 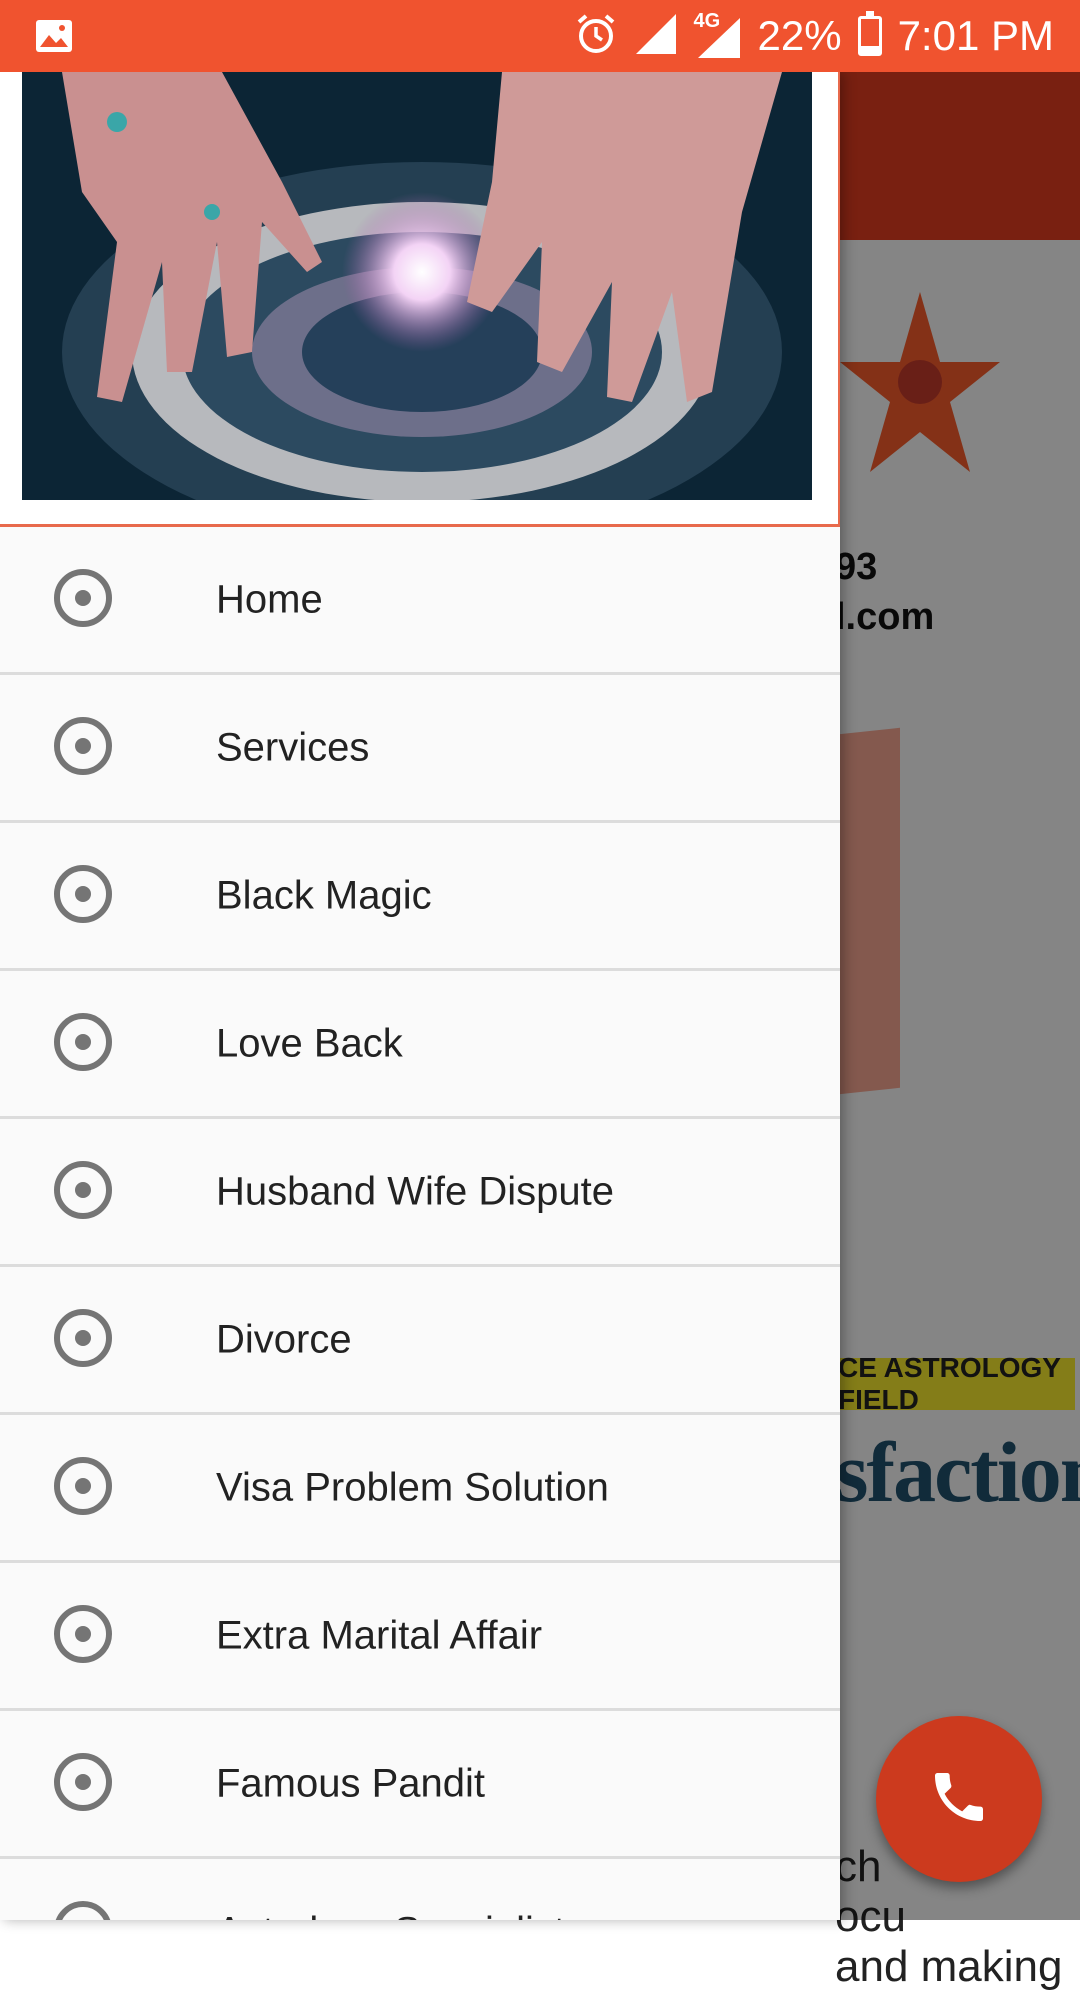 I want to click on menu-item-divorce: Divorce, so click(x=420, y=1341).